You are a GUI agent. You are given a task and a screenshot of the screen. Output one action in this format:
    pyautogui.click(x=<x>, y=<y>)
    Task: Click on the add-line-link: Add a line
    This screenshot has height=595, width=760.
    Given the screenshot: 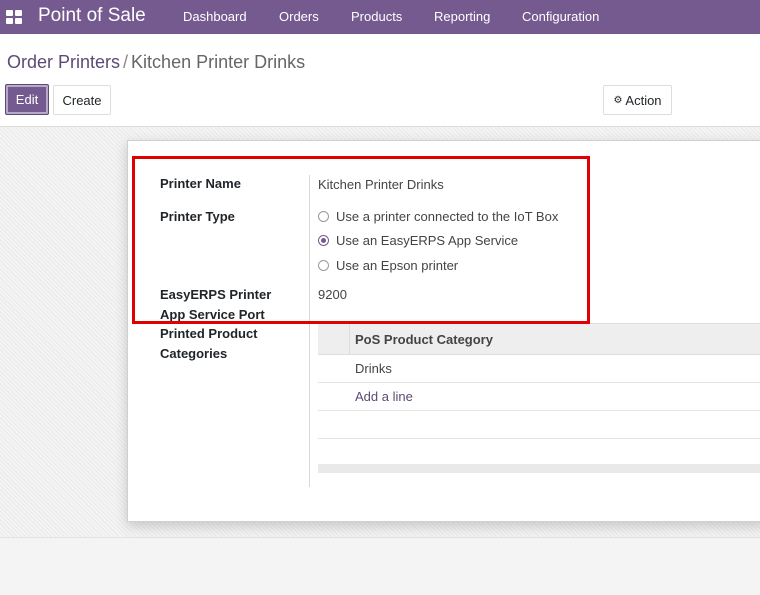 What is the action you would take?
    pyautogui.click(x=384, y=396)
    